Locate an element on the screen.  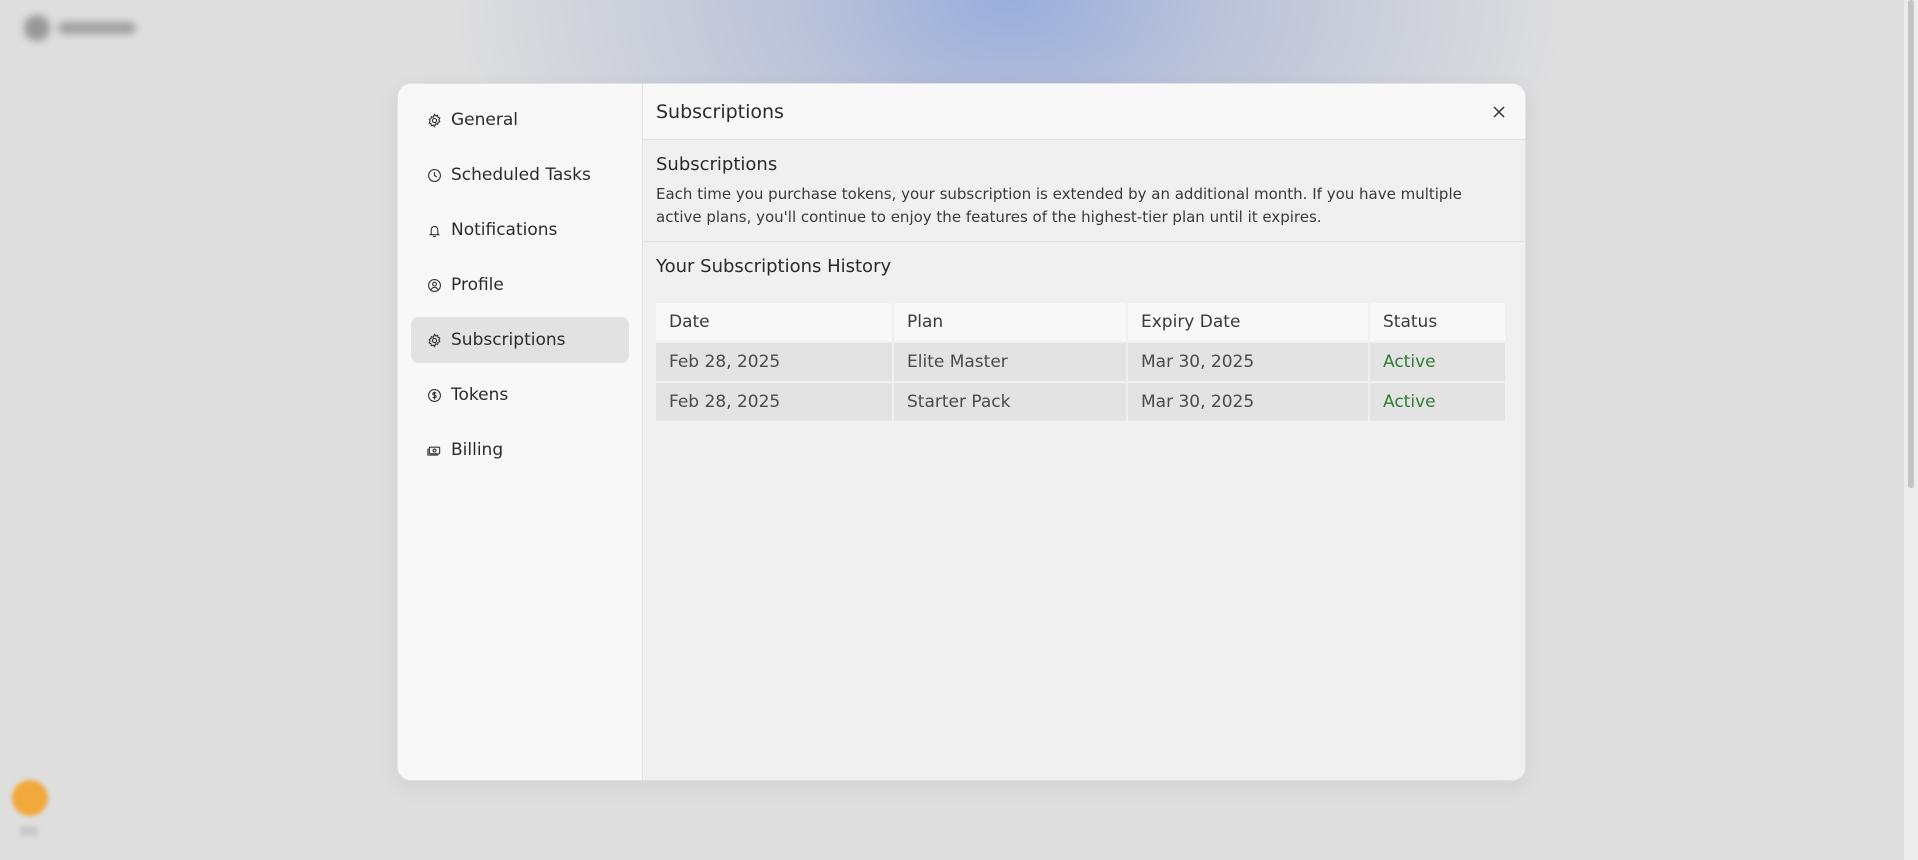
gear-icon is located at coordinates (434, 120).